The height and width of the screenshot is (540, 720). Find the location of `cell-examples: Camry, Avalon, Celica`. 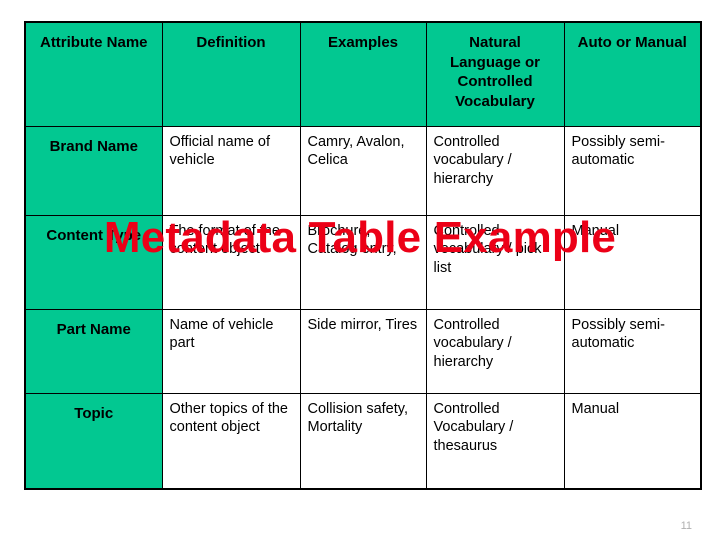

cell-examples: Camry, Avalon, Celica is located at coordinates (363, 170).